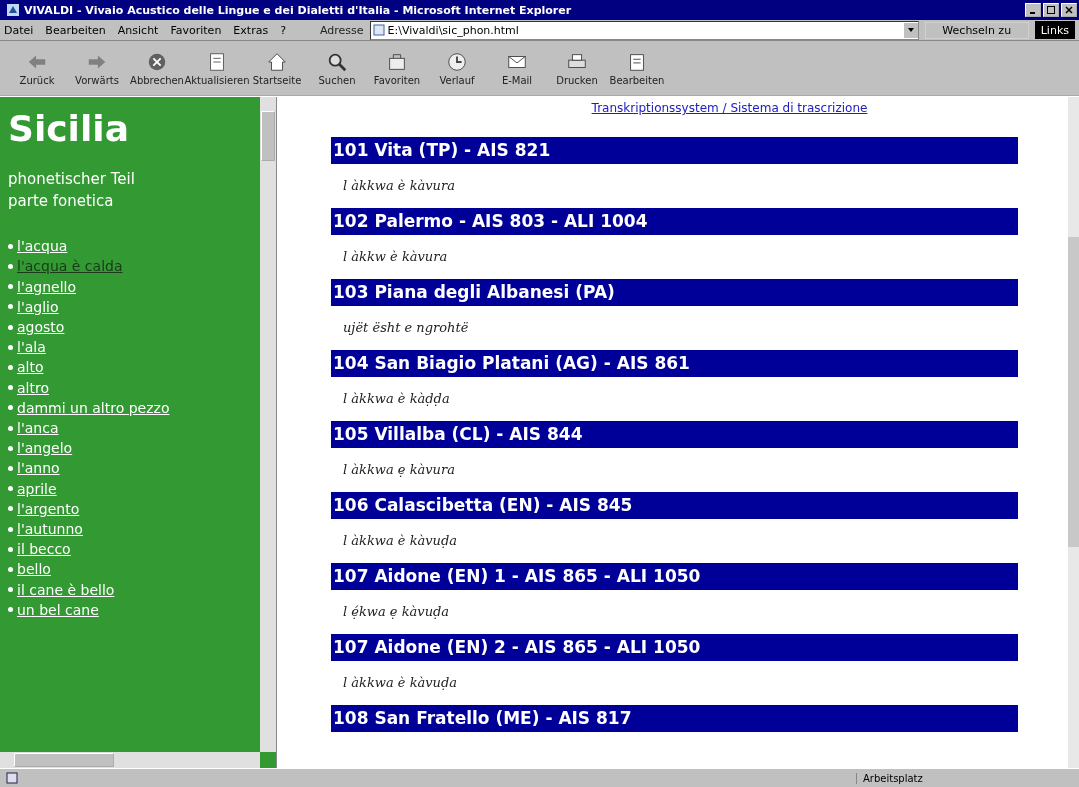  I want to click on address-label: Adresse, so click(342, 30).